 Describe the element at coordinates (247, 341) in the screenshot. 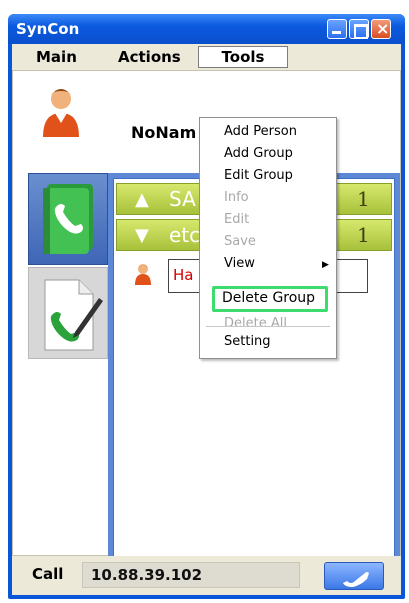

I see `menu-item-setting: Setting` at that location.